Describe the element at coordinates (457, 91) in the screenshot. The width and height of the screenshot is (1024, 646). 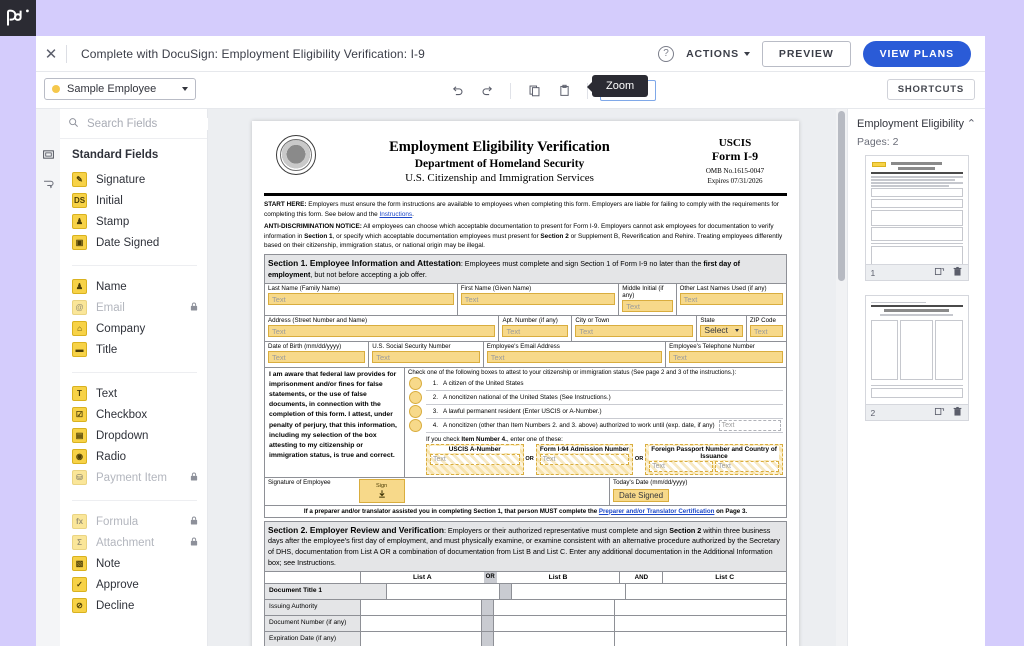
I see `undo-button` at that location.